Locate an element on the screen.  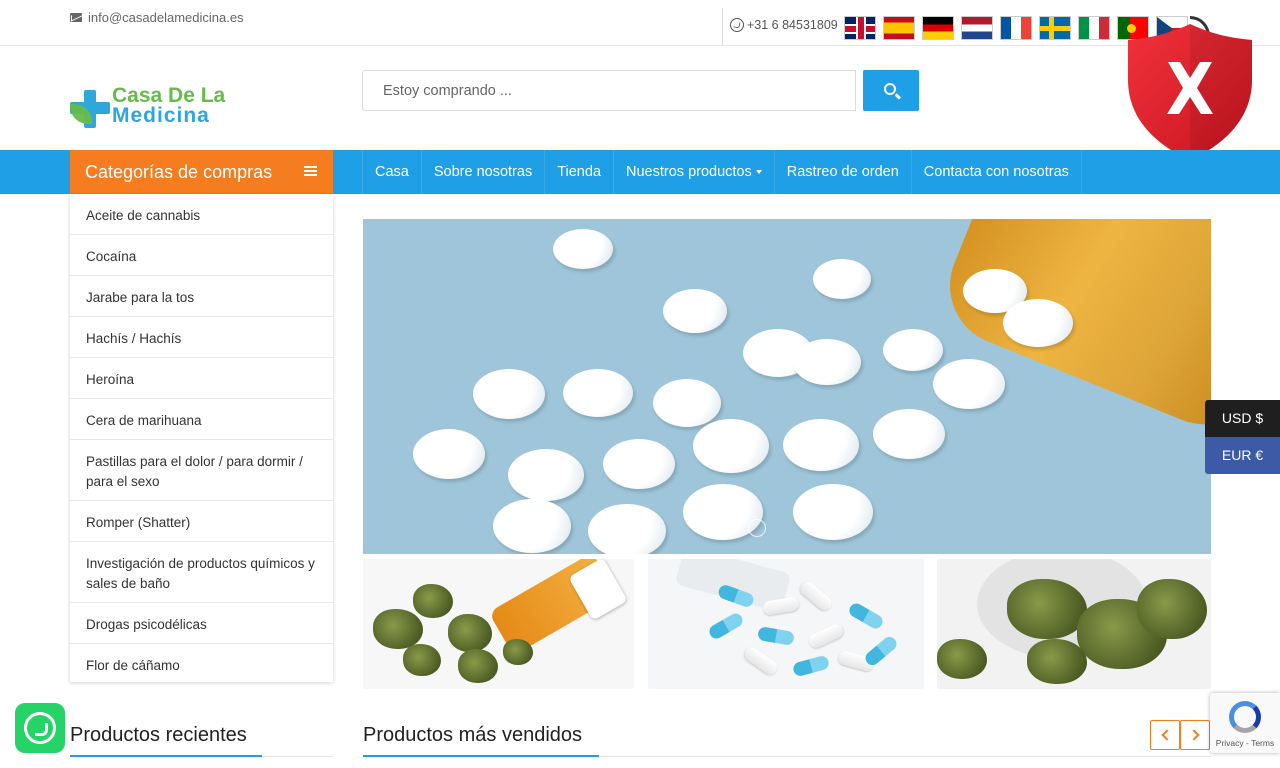
product-image-capsules is located at coordinates (786, 624).